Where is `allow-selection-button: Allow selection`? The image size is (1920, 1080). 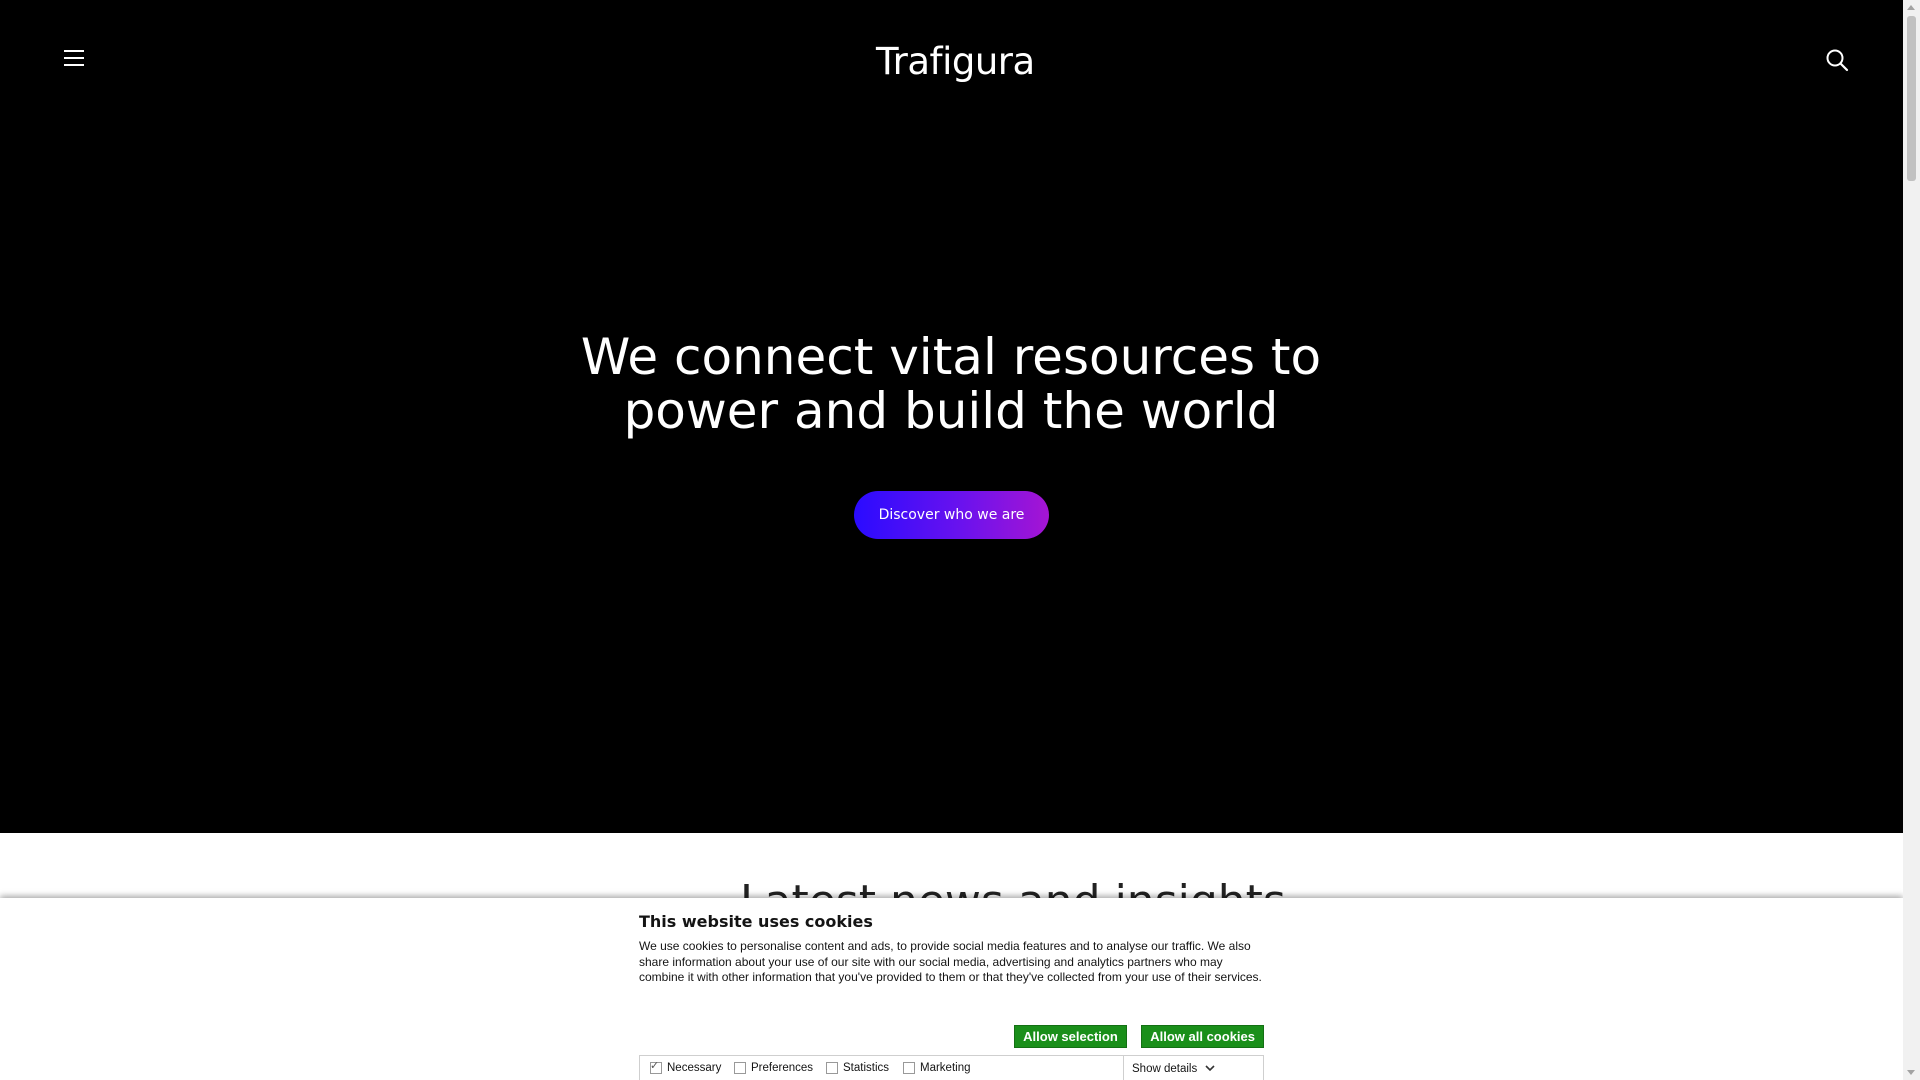 allow-selection-button: Allow selection is located at coordinates (1070, 1036).